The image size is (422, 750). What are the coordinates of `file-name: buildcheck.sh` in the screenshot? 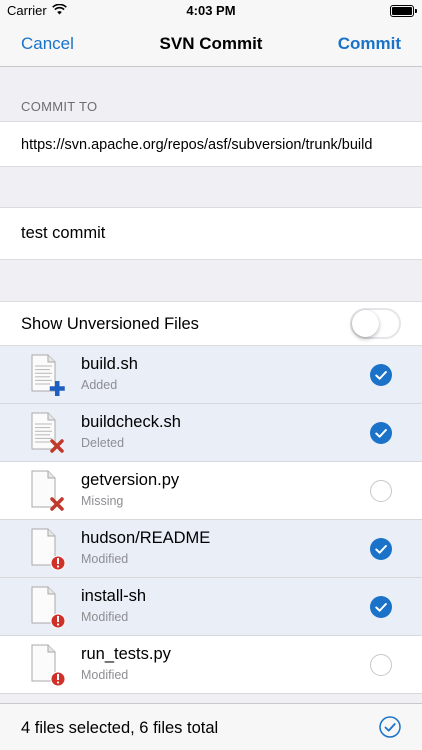 It's located at (131, 422).